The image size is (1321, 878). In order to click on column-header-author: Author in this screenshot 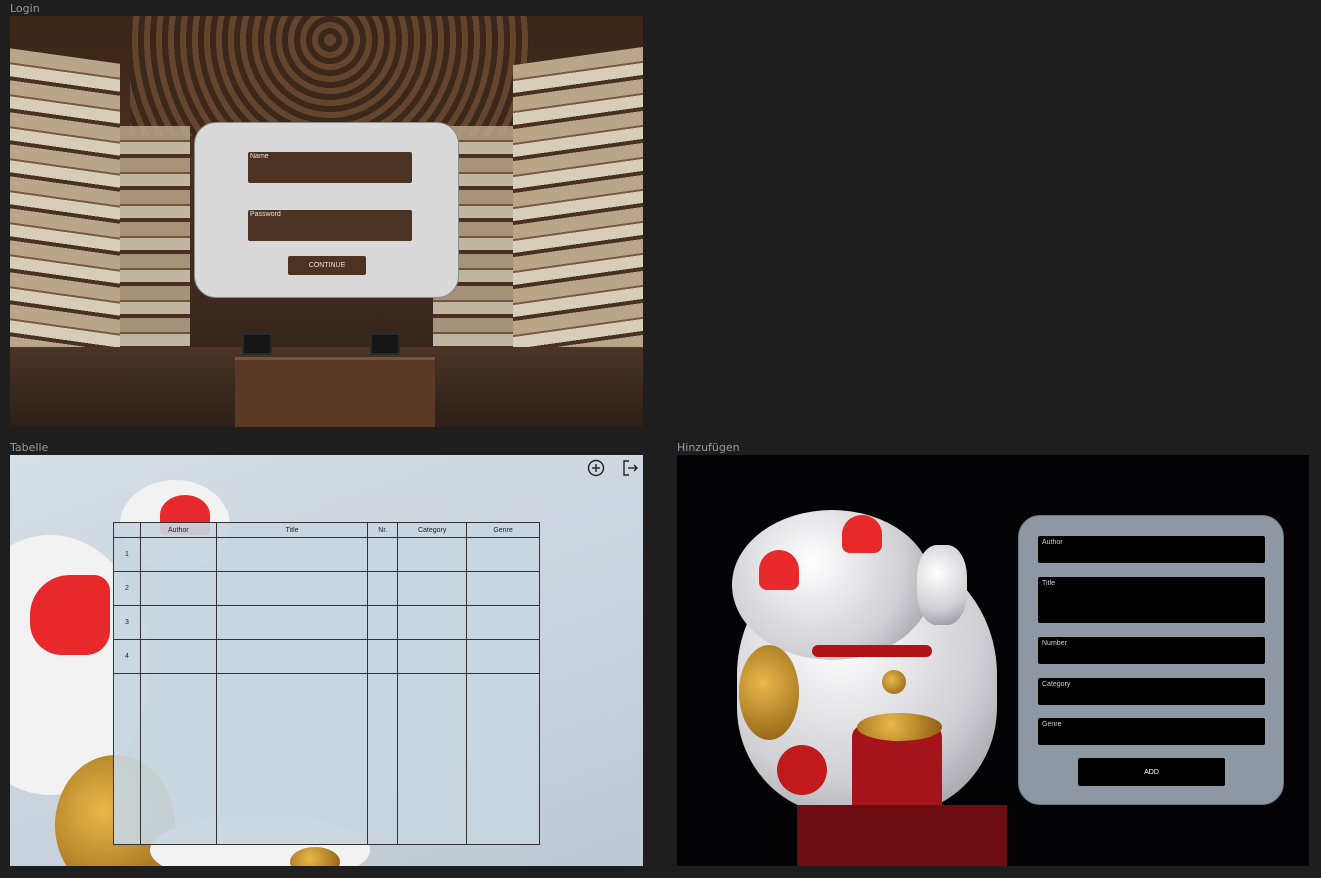, I will do `click(178, 530)`.